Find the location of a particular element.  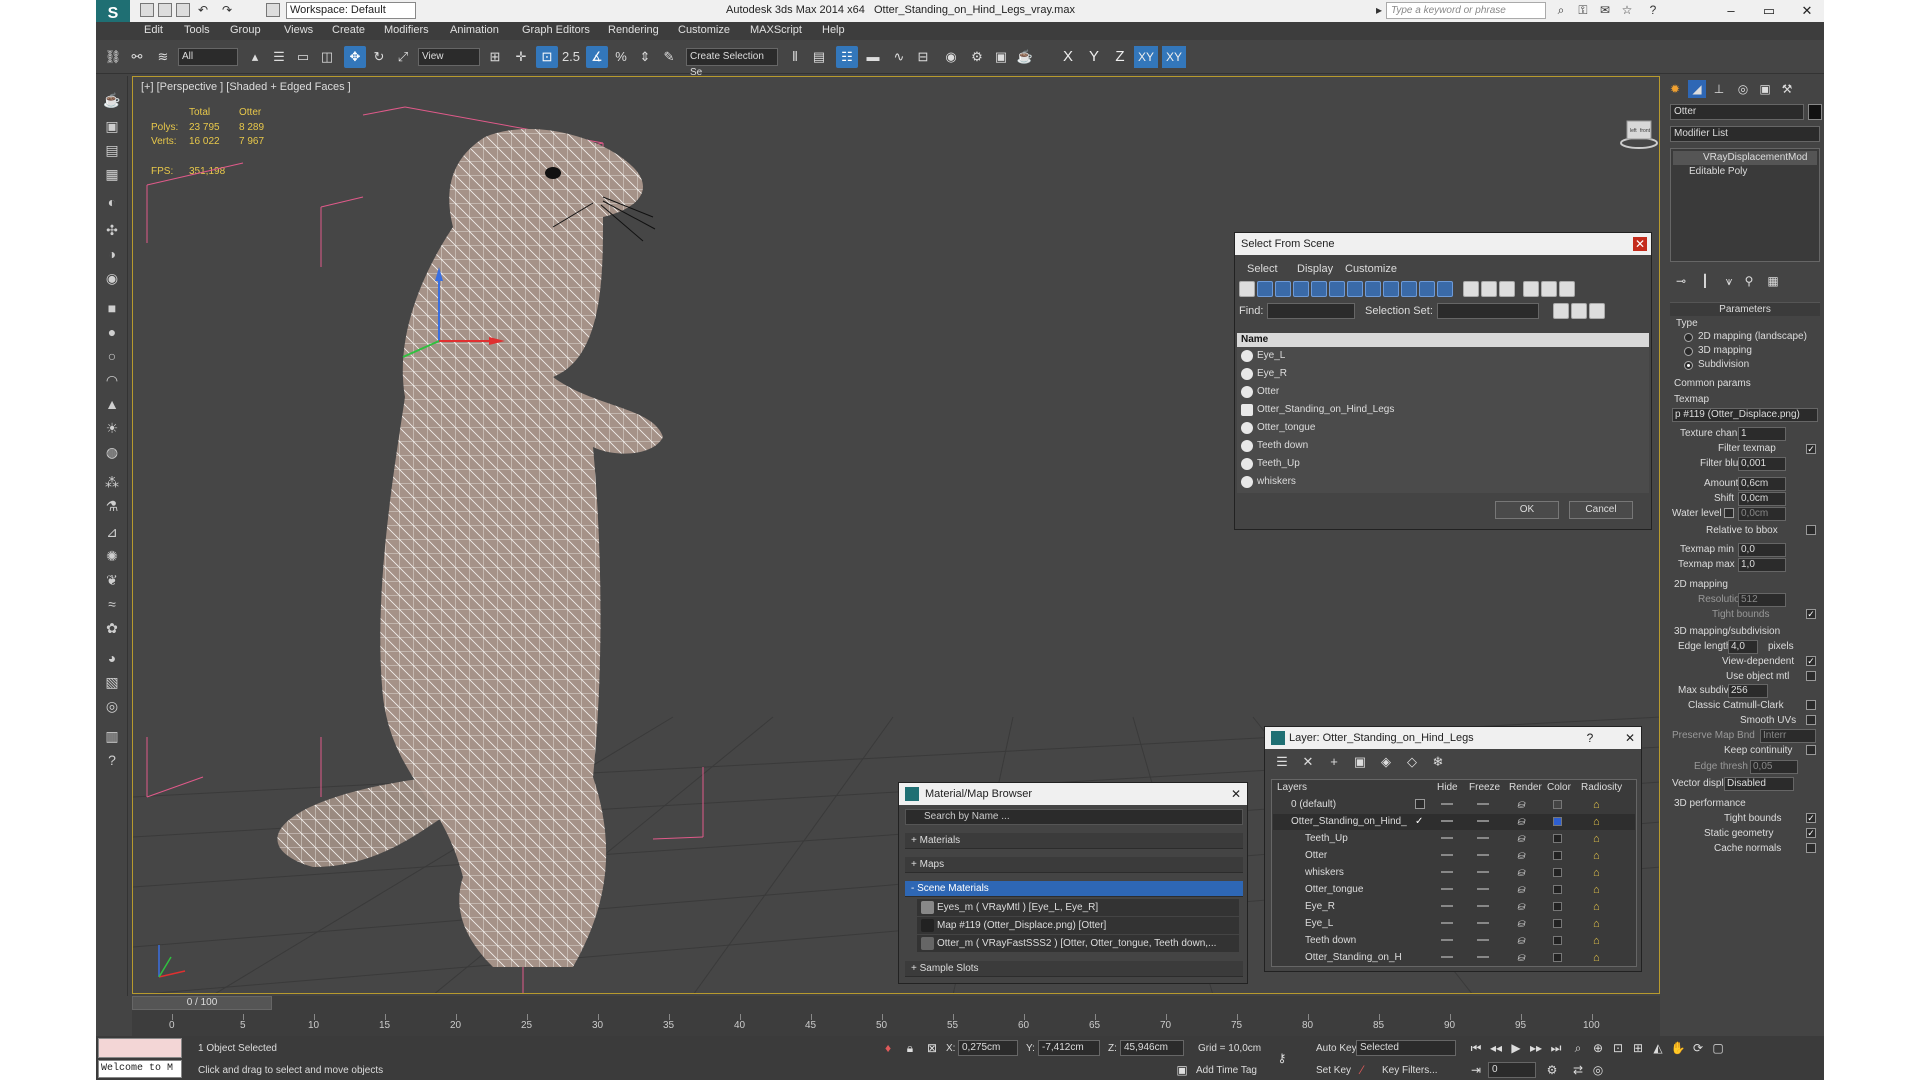

render-setup-icon: ⚙ is located at coordinates (977, 57).